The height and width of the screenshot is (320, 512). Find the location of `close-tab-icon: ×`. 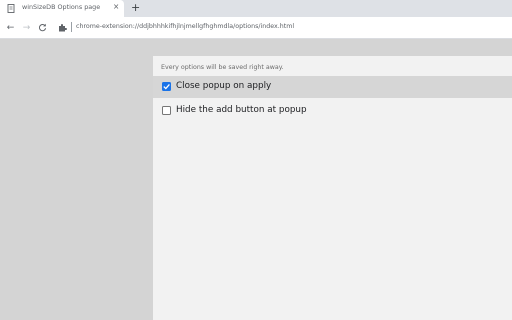

close-tab-icon: × is located at coordinates (116, 7).